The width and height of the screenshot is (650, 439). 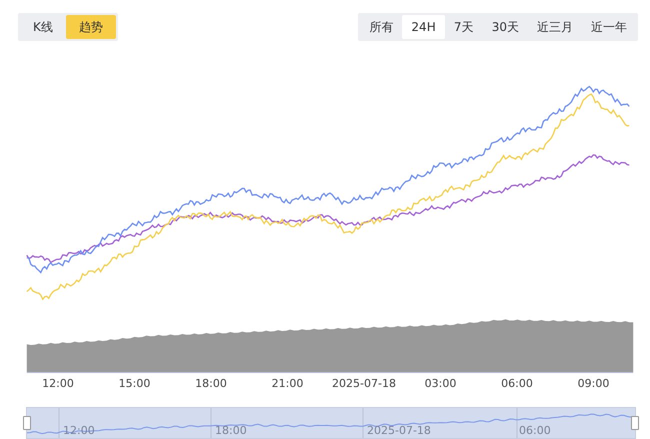 I want to click on range-tab: 7天, so click(x=463, y=27).